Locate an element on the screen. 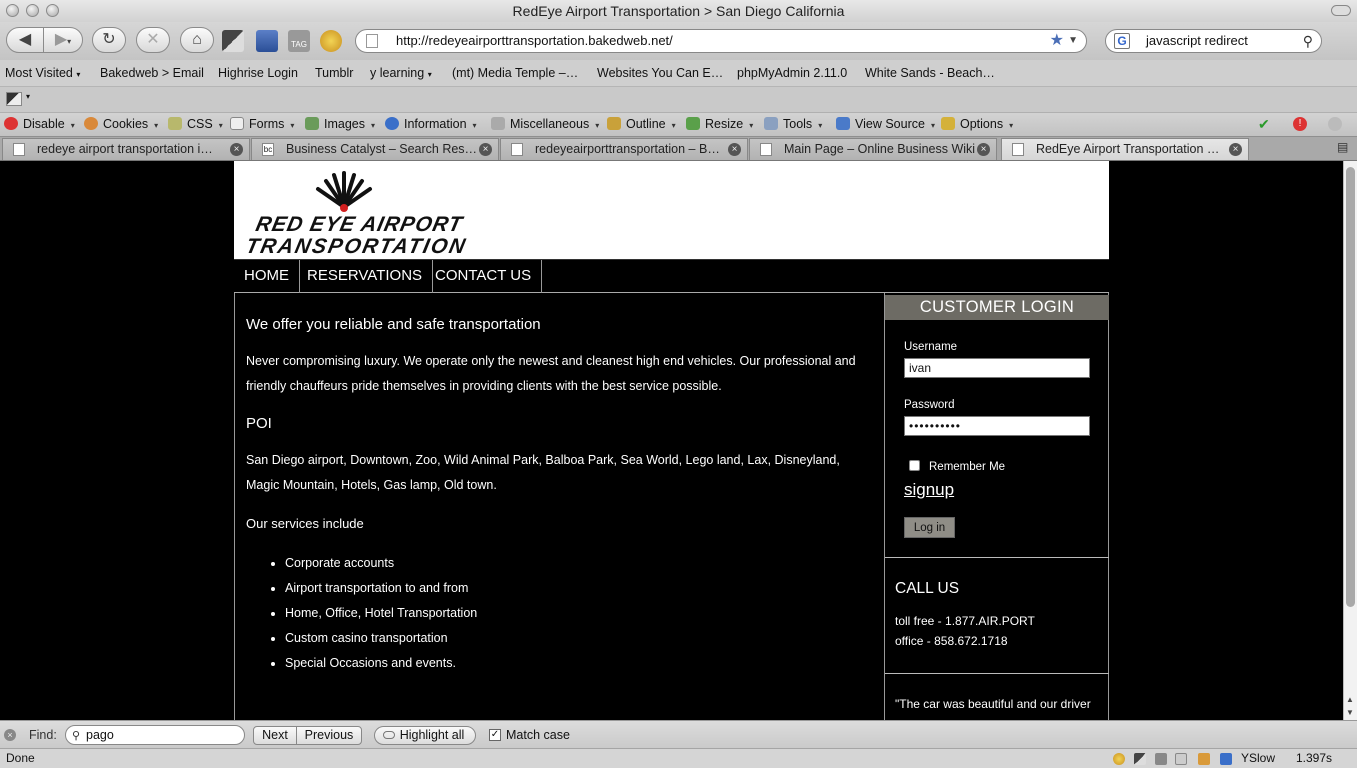 The image size is (1357, 768). nav-reservations: RESERVATIONS is located at coordinates (365, 276).